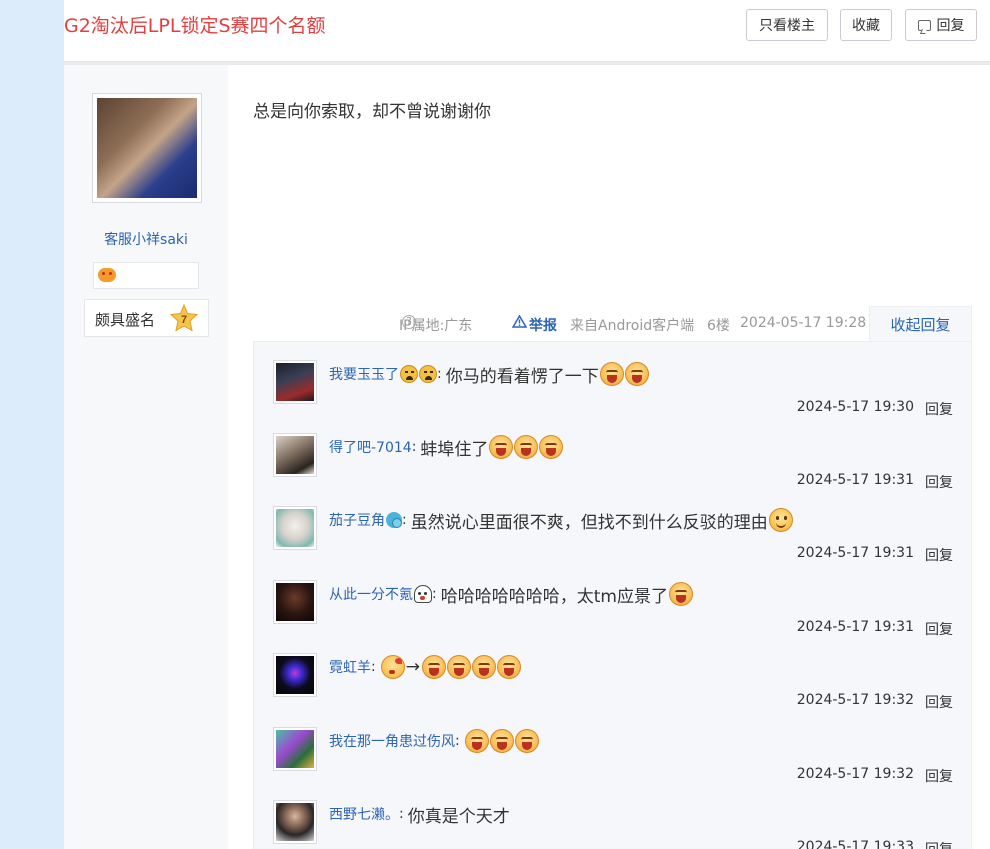 This screenshot has width=990, height=849. Describe the element at coordinates (107, 275) in the screenshot. I see `gamepad-badge-icon` at that location.